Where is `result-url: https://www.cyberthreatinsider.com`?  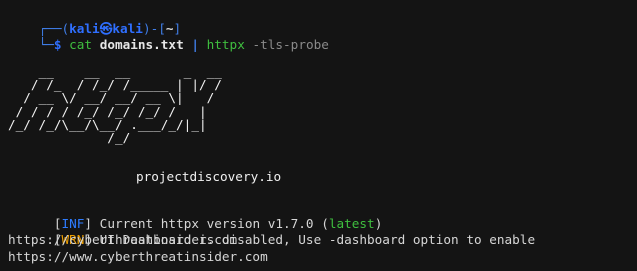
result-url: https://www.cyberthreatinsider.com is located at coordinates (271, 257).